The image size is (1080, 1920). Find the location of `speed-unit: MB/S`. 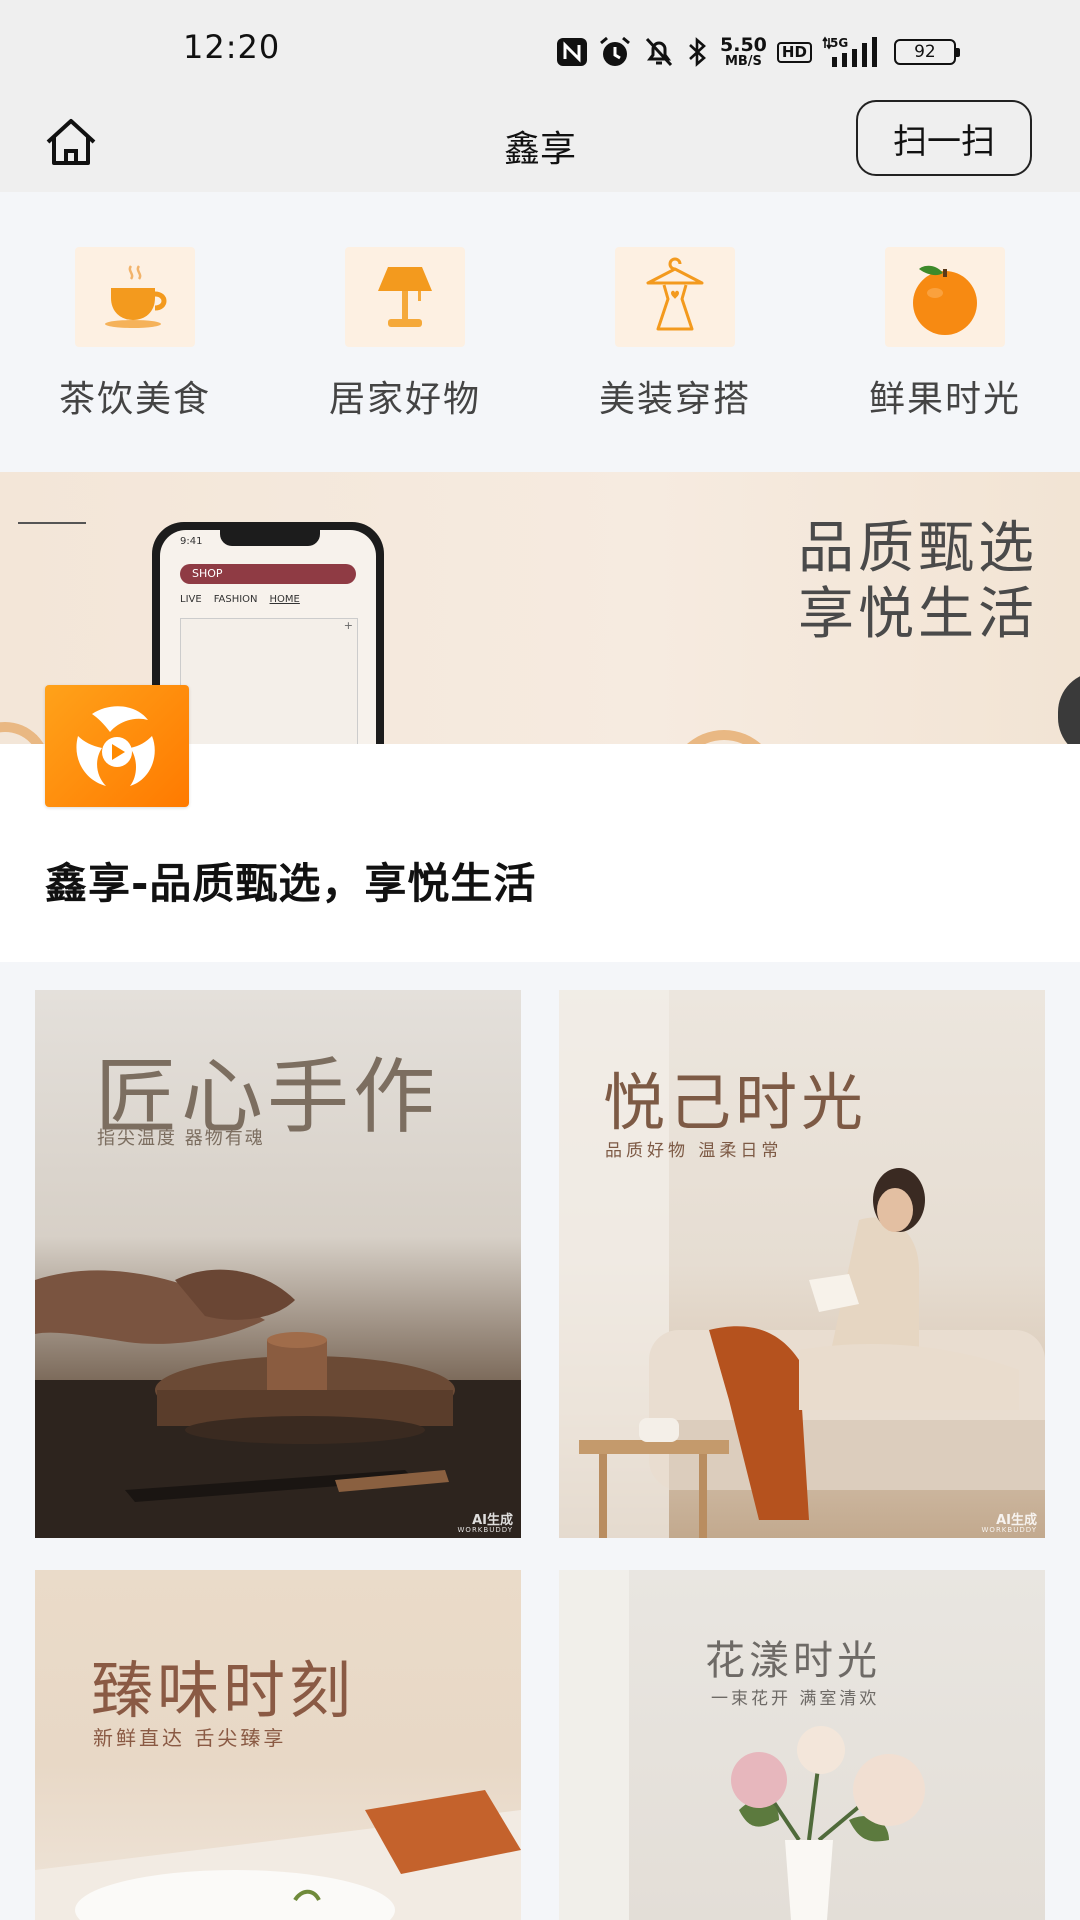

speed-unit: MB/S is located at coordinates (743, 61).